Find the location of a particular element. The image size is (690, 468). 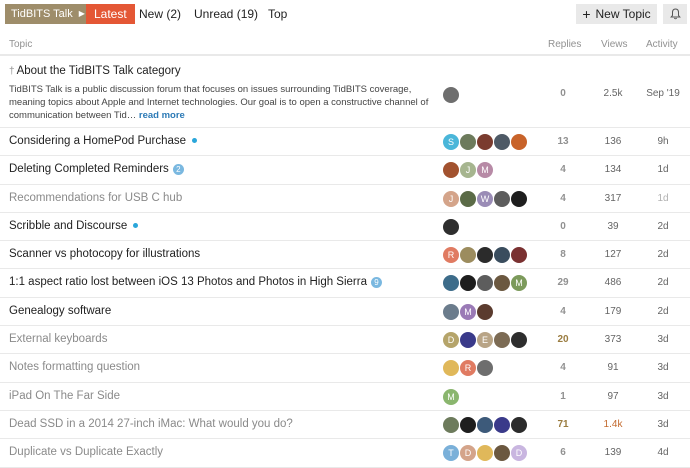

topic-title: Duplicate vs Duplicate Exactly is located at coordinates (86, 452).